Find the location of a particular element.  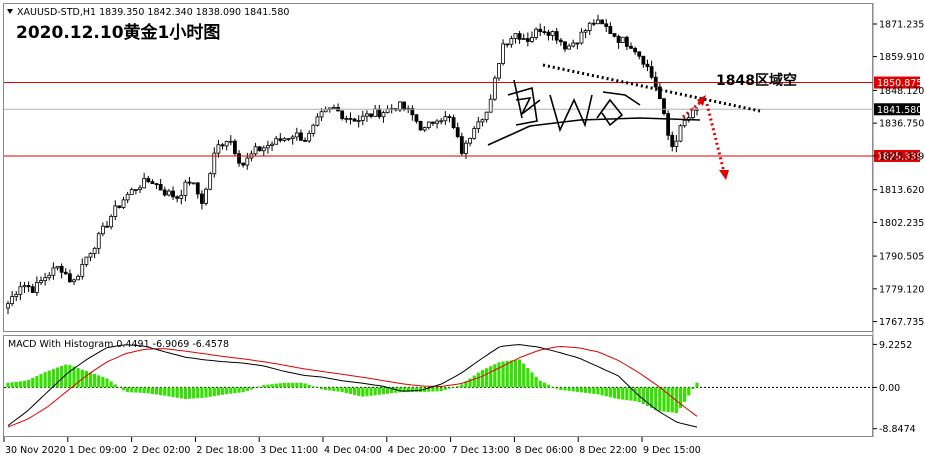

time-tick-label: 8 Dec 06:00 is located at coordinates (544, 450).